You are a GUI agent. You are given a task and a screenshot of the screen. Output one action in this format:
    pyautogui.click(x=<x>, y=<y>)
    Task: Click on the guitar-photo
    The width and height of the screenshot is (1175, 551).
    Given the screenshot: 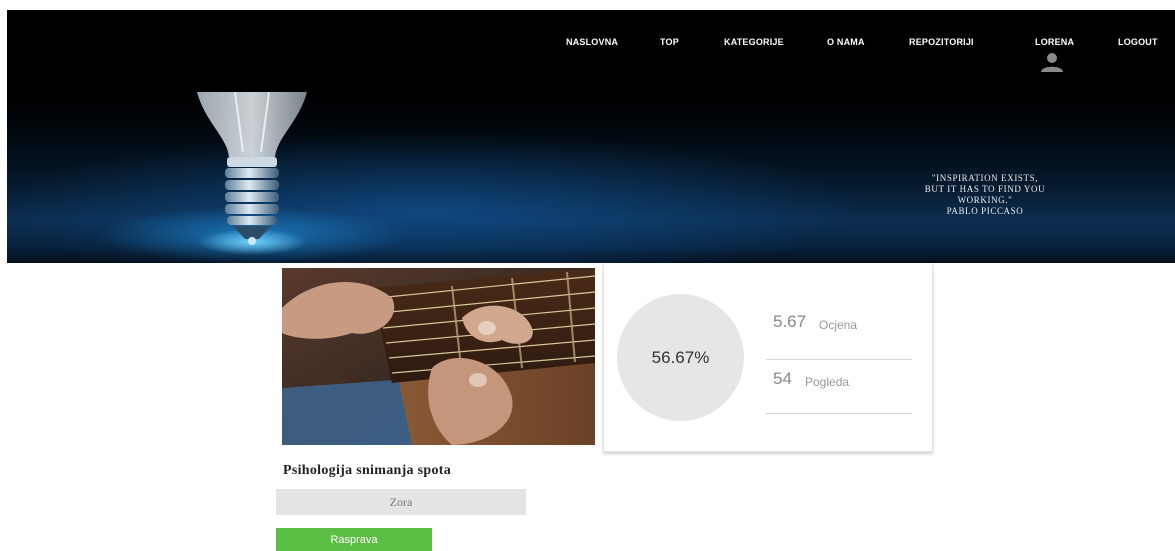 What is the action you would take?
    pyautogui.click(x=438, y=356)
    